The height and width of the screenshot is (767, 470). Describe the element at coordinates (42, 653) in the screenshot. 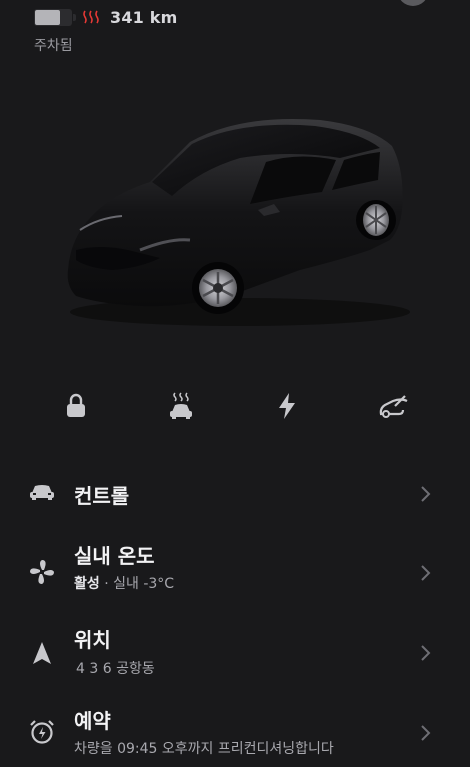

I see `navigation-arrow-icon` at that location.